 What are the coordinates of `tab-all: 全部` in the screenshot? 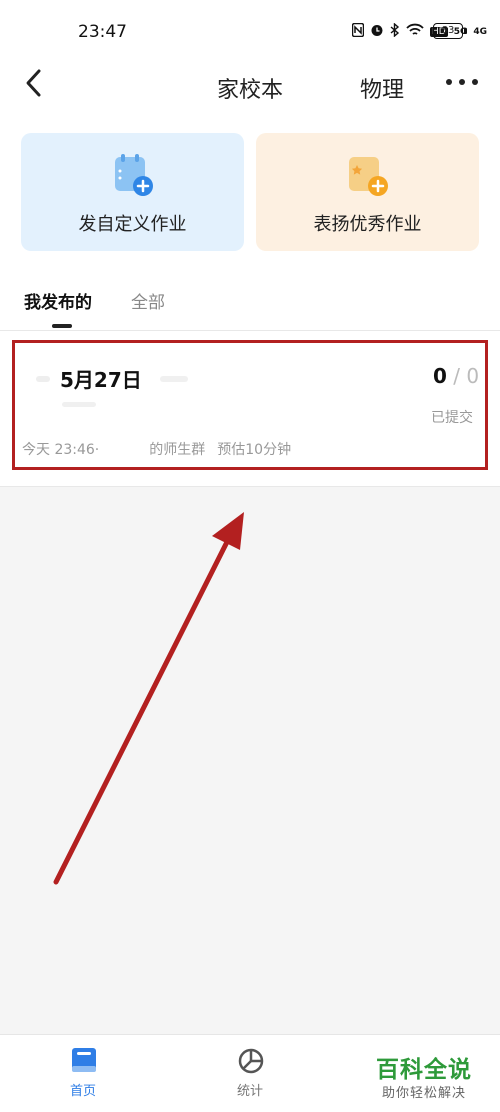 It's located at (148, 300).